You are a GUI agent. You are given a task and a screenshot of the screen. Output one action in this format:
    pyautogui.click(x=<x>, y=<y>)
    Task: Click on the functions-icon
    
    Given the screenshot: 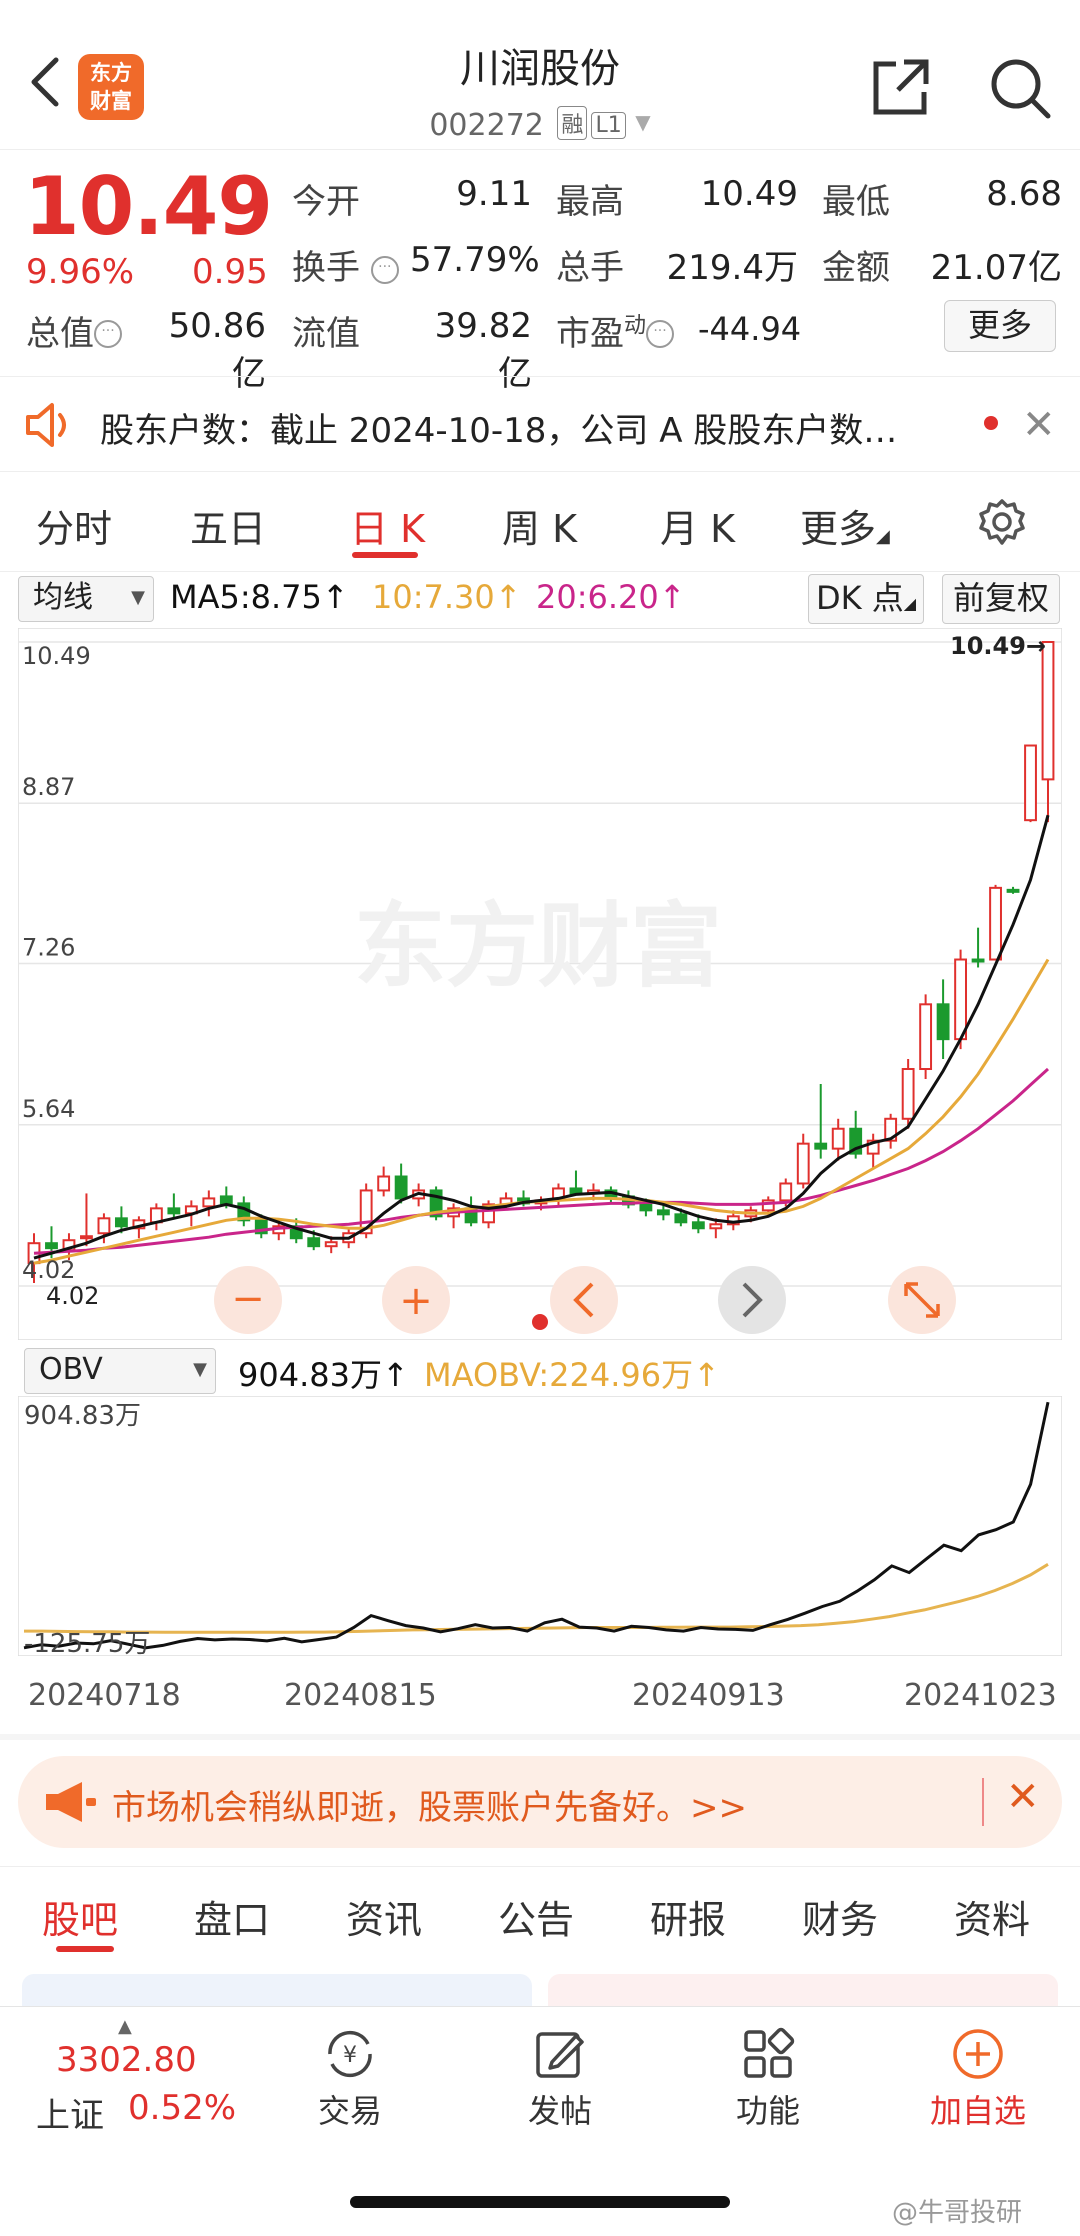 What is the action you would take?
    pyautogui.click(x=768, y=2054)
    